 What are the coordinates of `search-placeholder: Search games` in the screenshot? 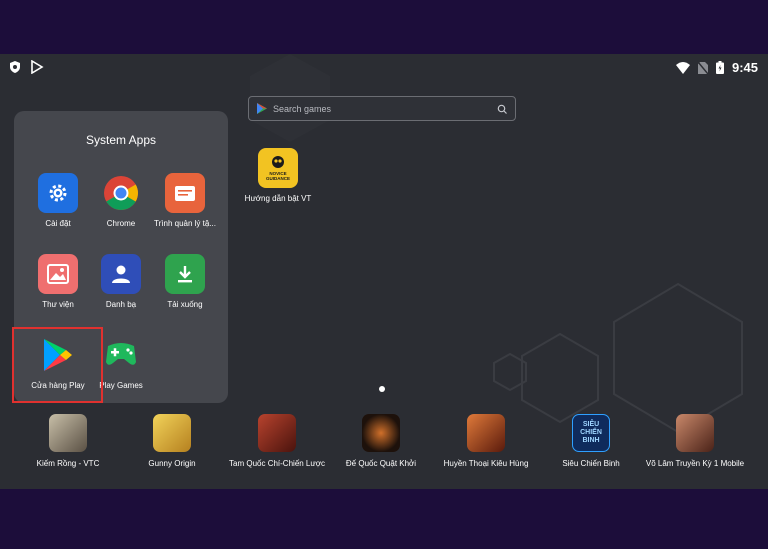 It's located at (302, 108).